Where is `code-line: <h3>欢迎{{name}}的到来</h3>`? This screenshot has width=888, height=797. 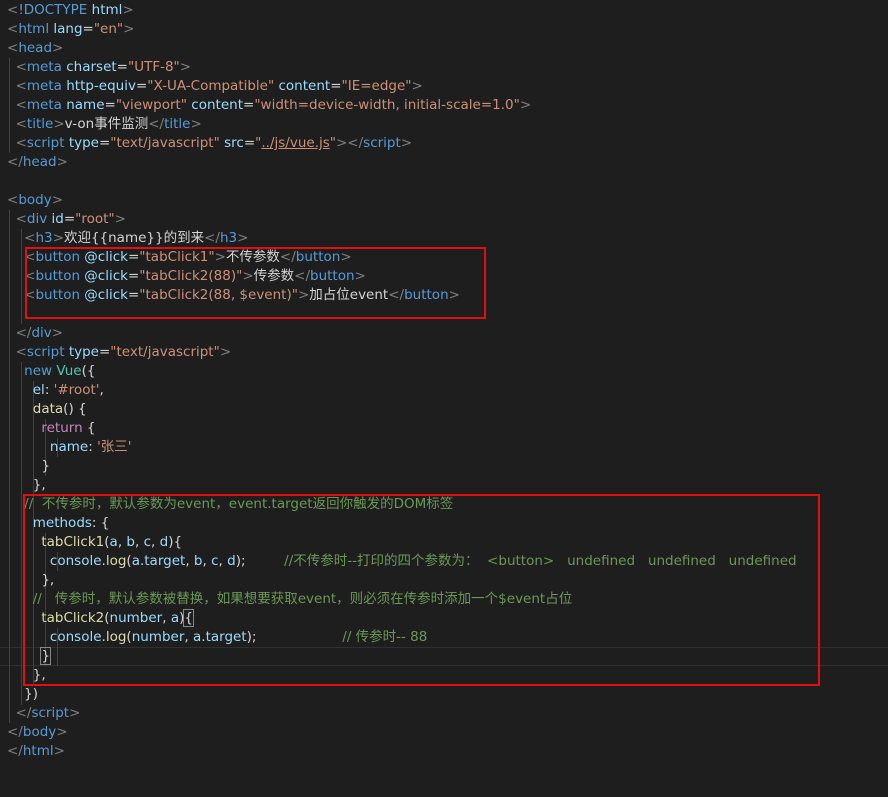
code-line: <h3>欢迎{{name}}的到来</h3> is located at coordinates (127, 238).